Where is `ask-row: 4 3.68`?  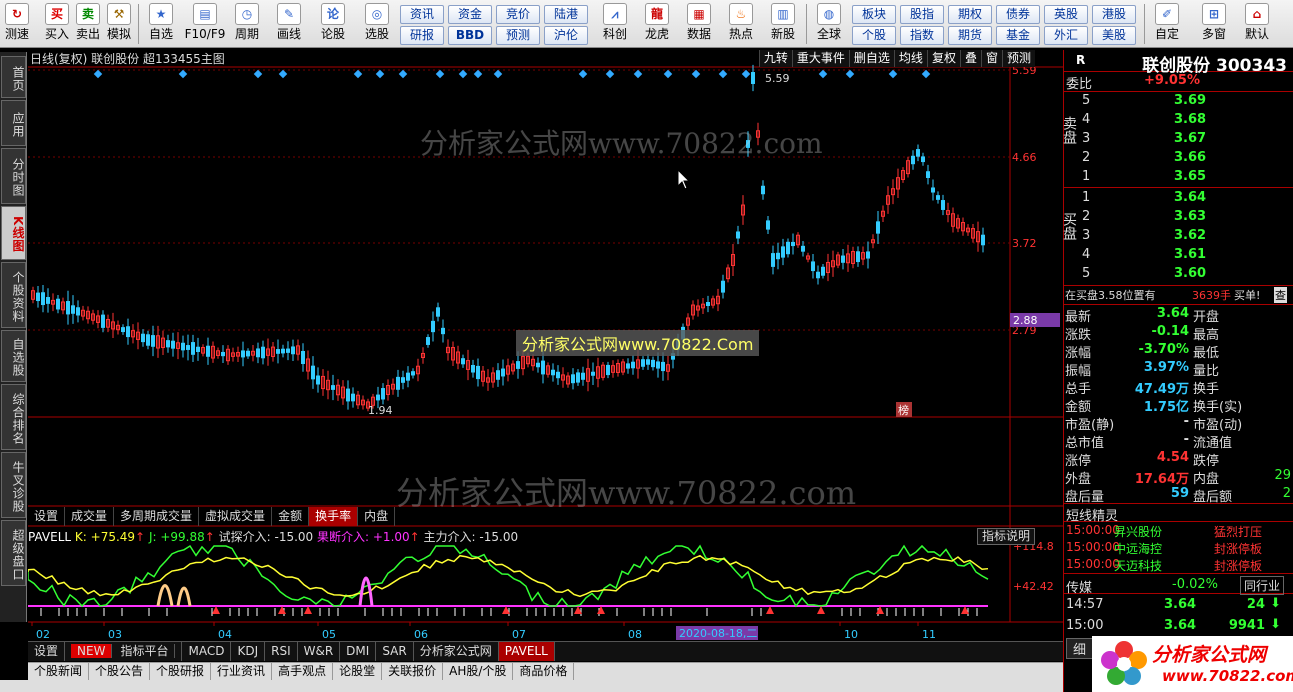
ask-row: 4 3.68 is located at coordinates (1182, 120).